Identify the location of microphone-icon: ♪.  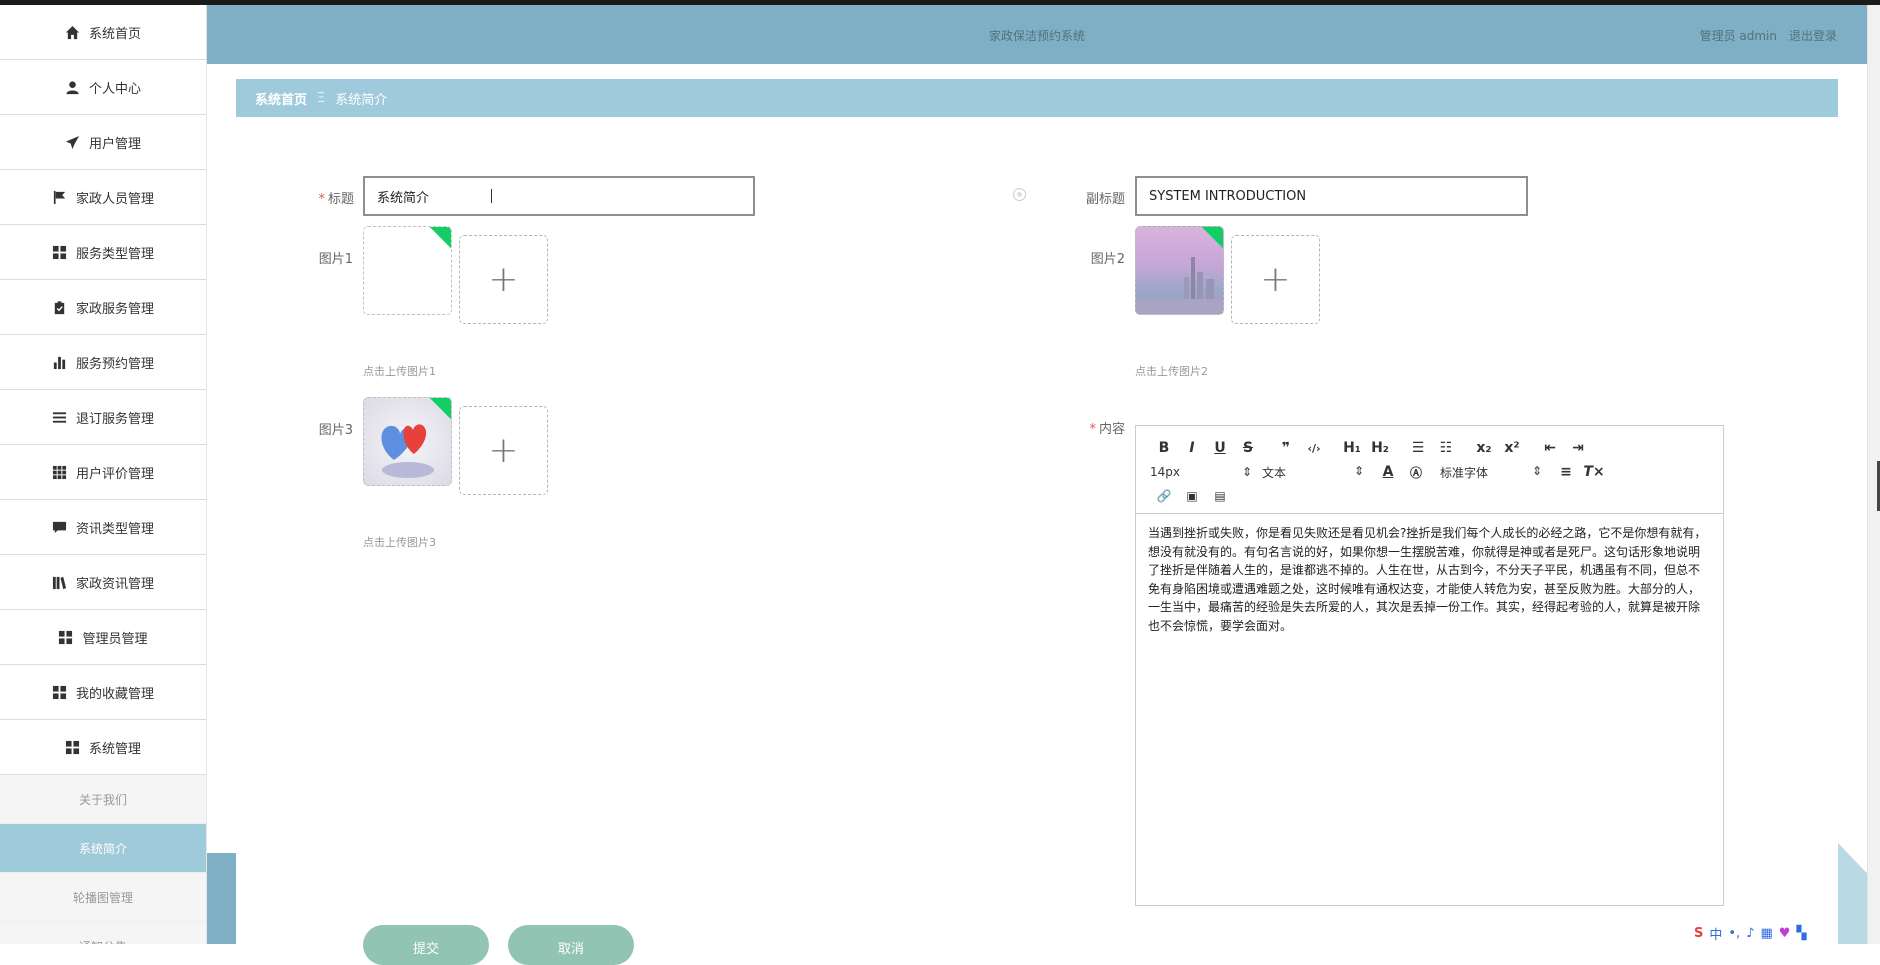
(1750, 933).